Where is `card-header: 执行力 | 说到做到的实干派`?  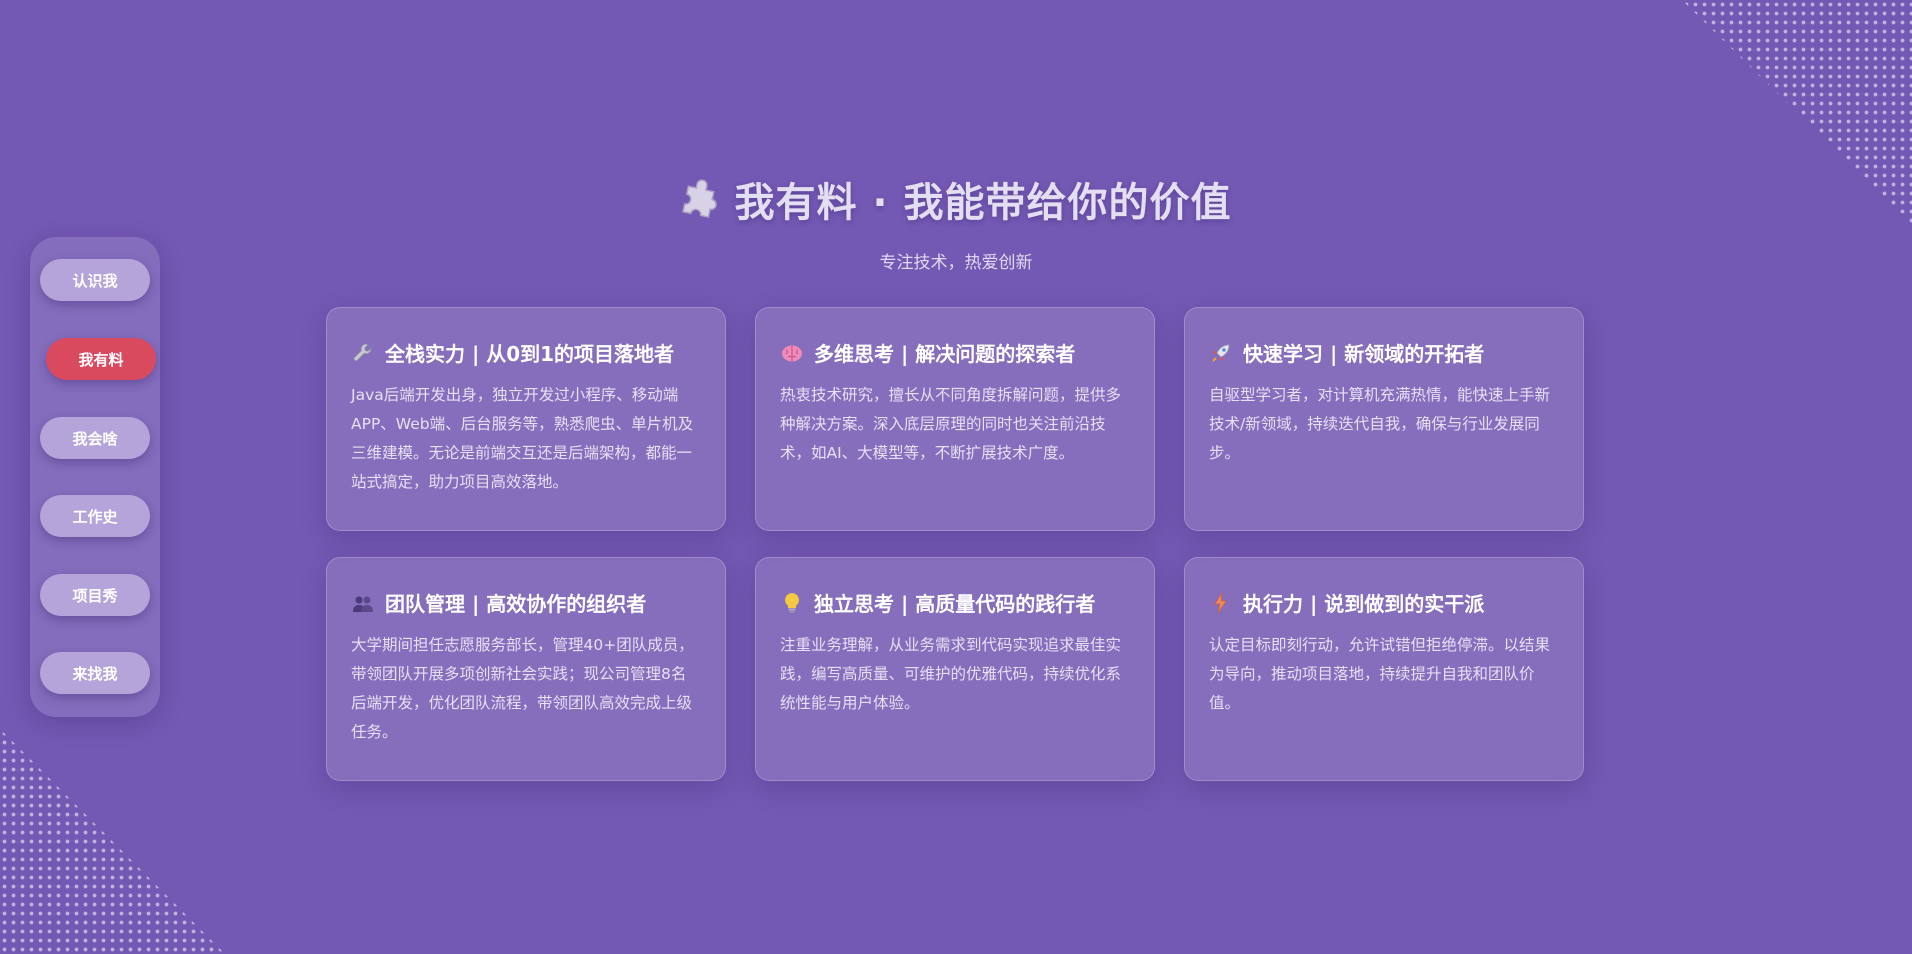
card-header: 执行力 | 说到做到的实干派 is located at coordinates (1384, 602).